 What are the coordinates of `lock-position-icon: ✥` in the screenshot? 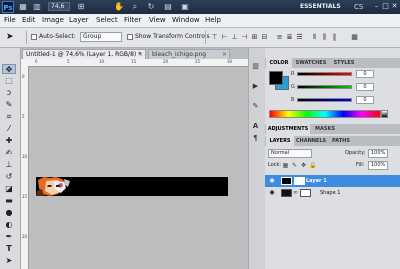 It's located at (303, 166).